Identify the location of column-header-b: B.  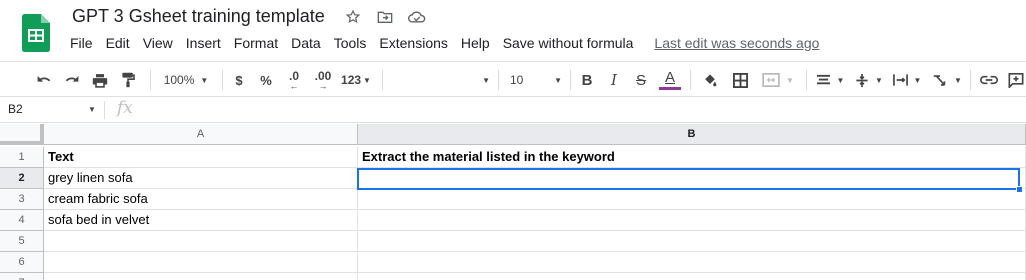
(692, 134).